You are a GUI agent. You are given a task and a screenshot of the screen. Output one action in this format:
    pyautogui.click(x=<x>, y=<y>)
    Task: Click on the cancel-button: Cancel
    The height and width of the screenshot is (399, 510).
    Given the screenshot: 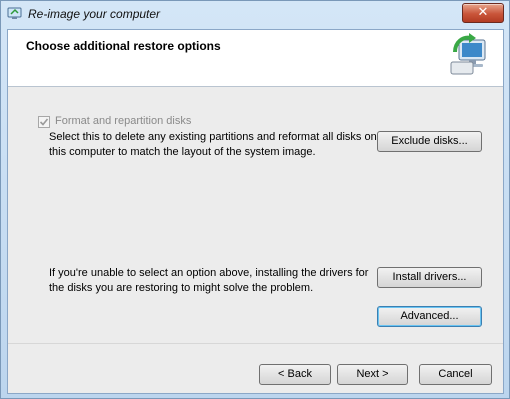 What is the action you would take?
    pyautogui.click(x=455, y=374)
    